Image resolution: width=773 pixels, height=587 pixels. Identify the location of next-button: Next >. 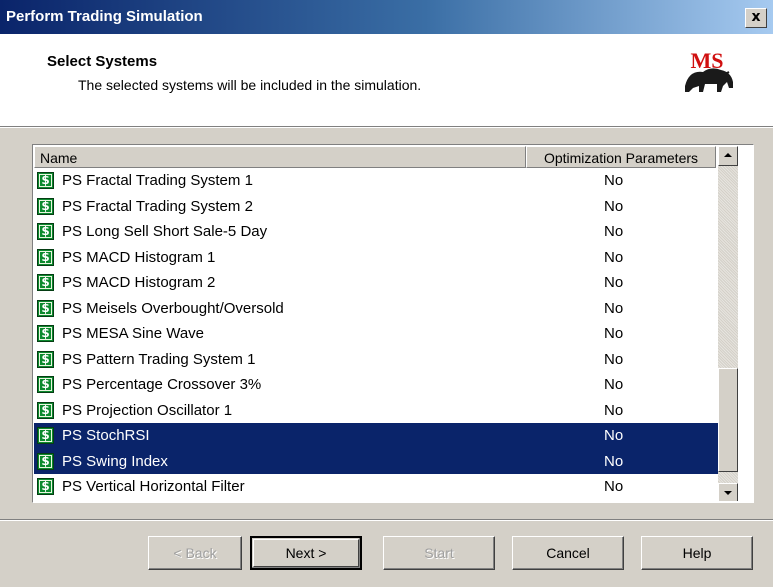
(306, 553).